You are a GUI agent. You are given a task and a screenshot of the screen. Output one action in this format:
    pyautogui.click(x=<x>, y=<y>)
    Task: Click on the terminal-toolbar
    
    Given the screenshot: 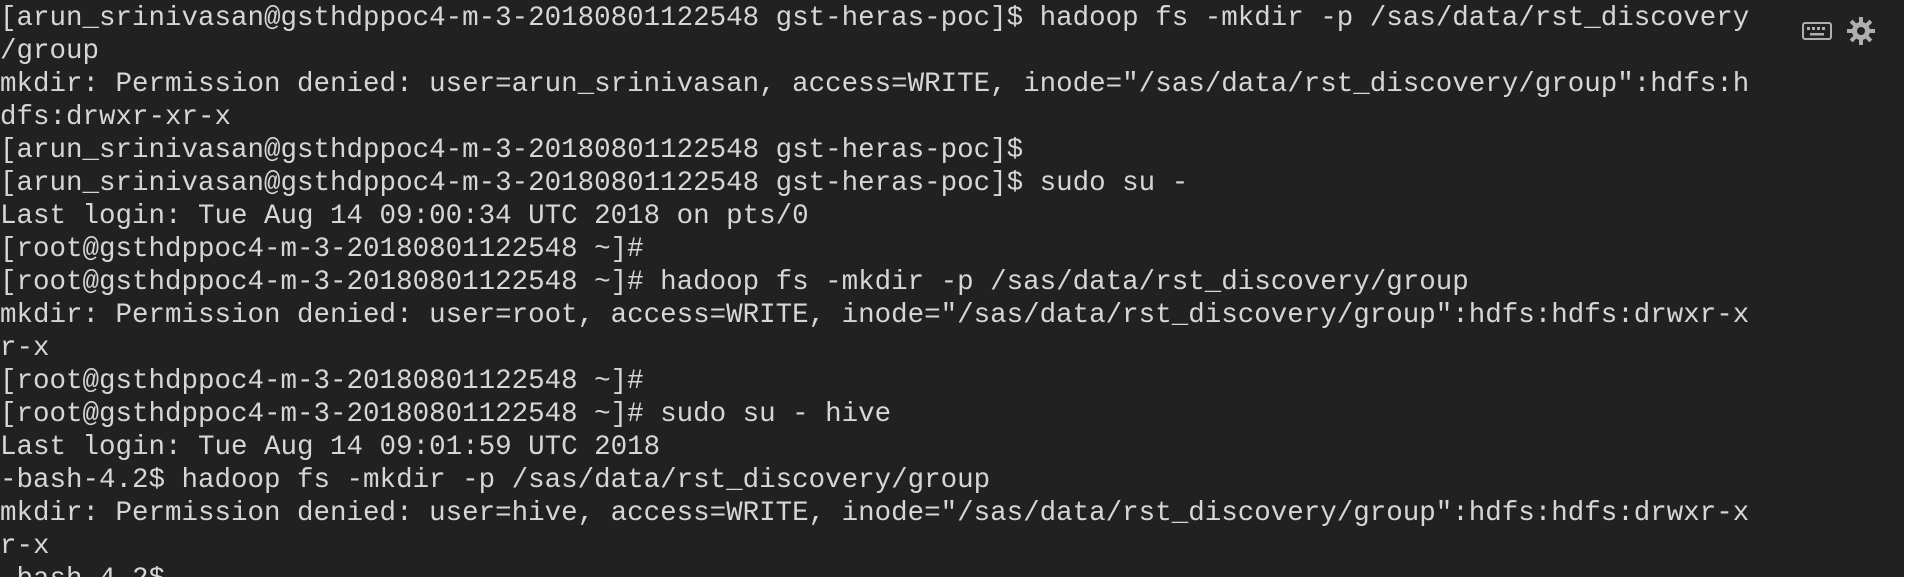 What is the action you would take?
    pyautogui.click(x=1839, y=31)
    